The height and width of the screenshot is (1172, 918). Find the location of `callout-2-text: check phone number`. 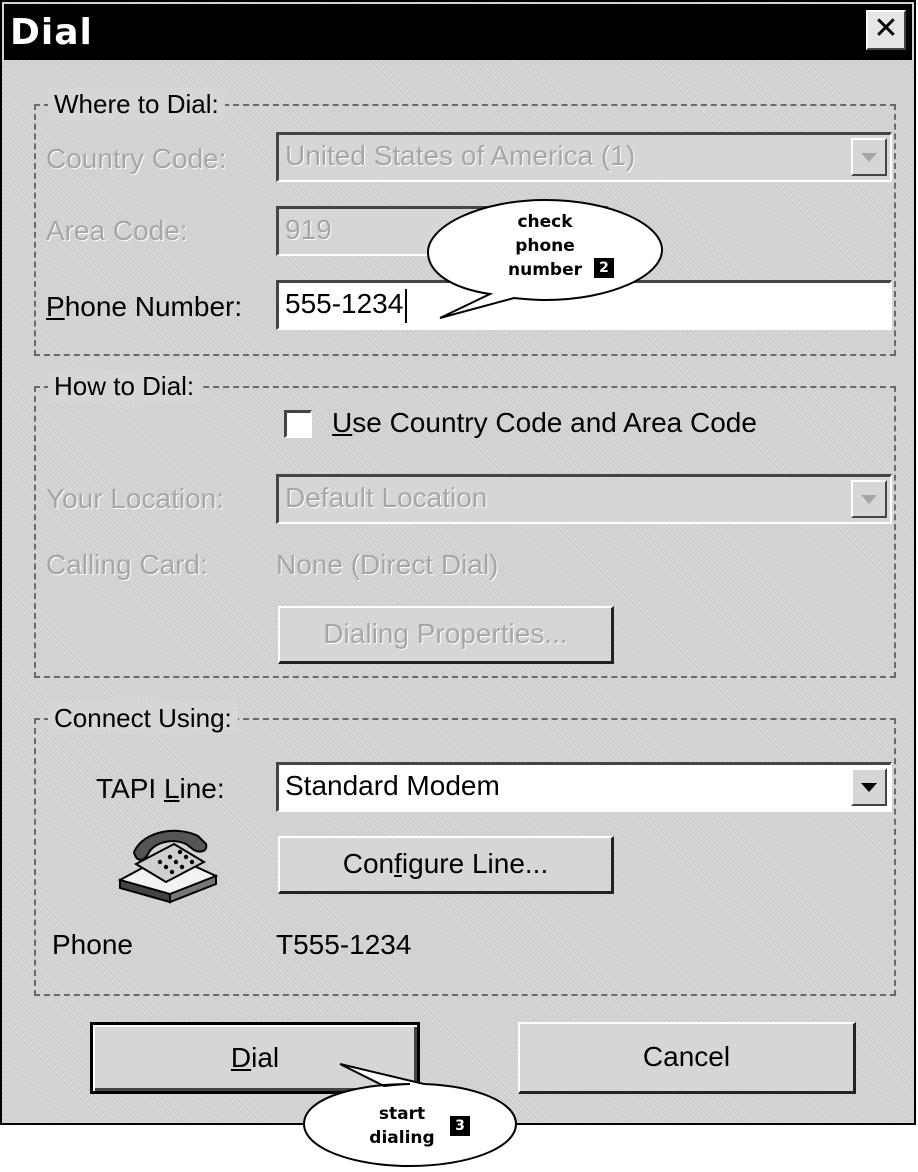

callout-2-text: check phone number is located at coordinates (545, 246).